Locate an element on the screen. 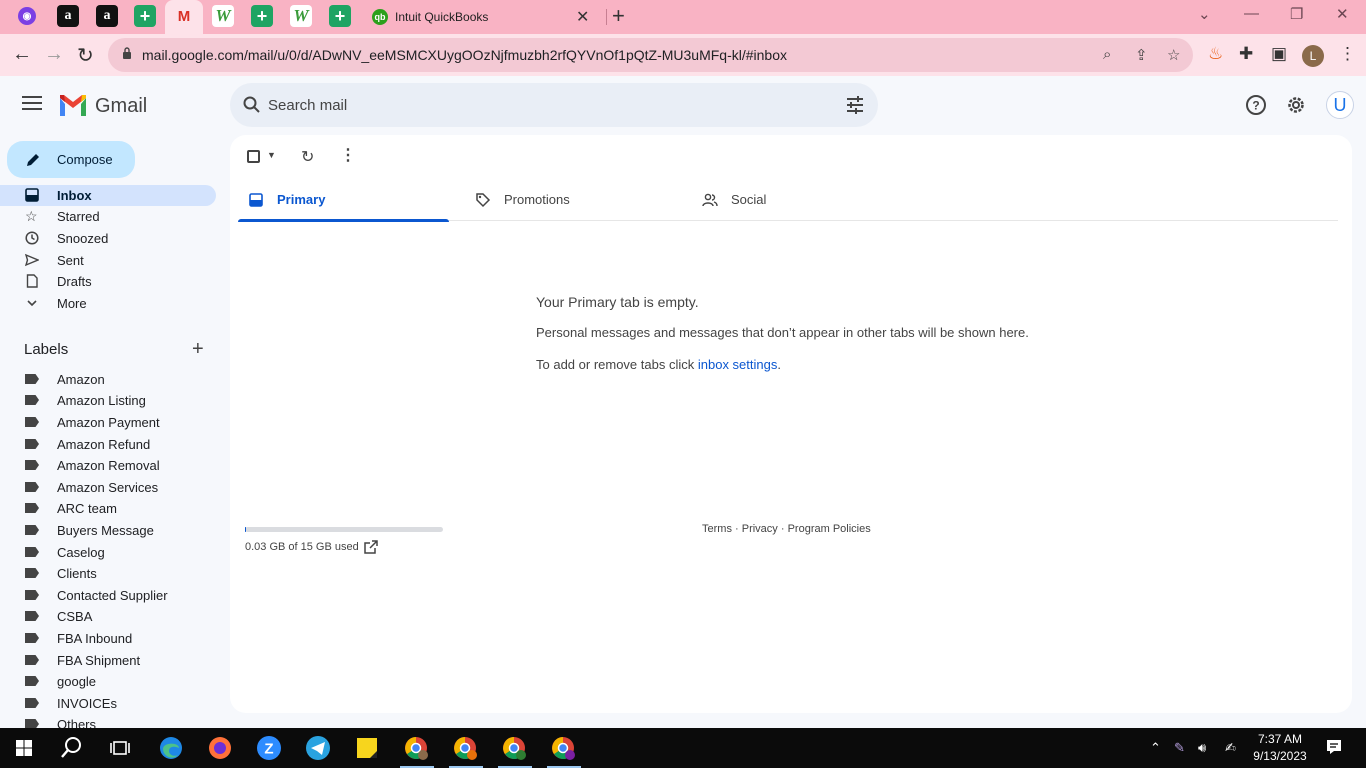 This screenshot has width=1366, height=768. zoom-icon: ⌕ is located at coordinates (1107, 54).